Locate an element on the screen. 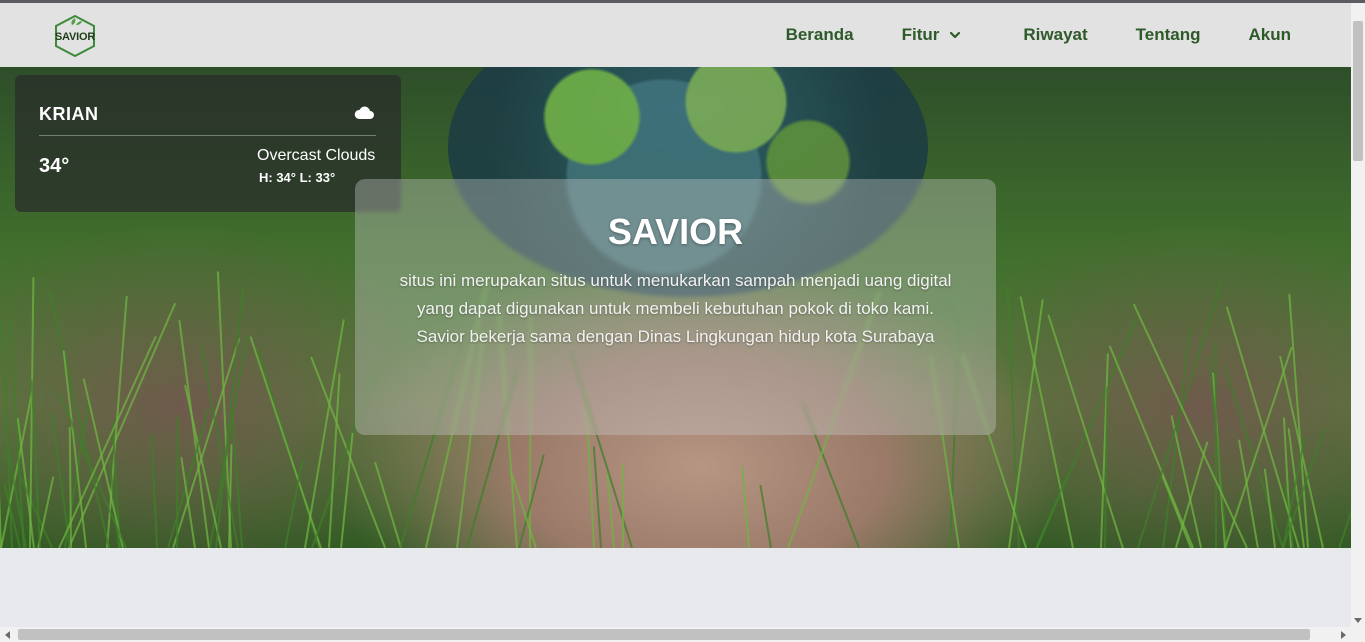 Image resolution: width=1365 pixels, height=642 pixels. weather-widget: KRIAN 34° Overcast Clouds H: 34° L: 33° is located at coordinates (208, 143).